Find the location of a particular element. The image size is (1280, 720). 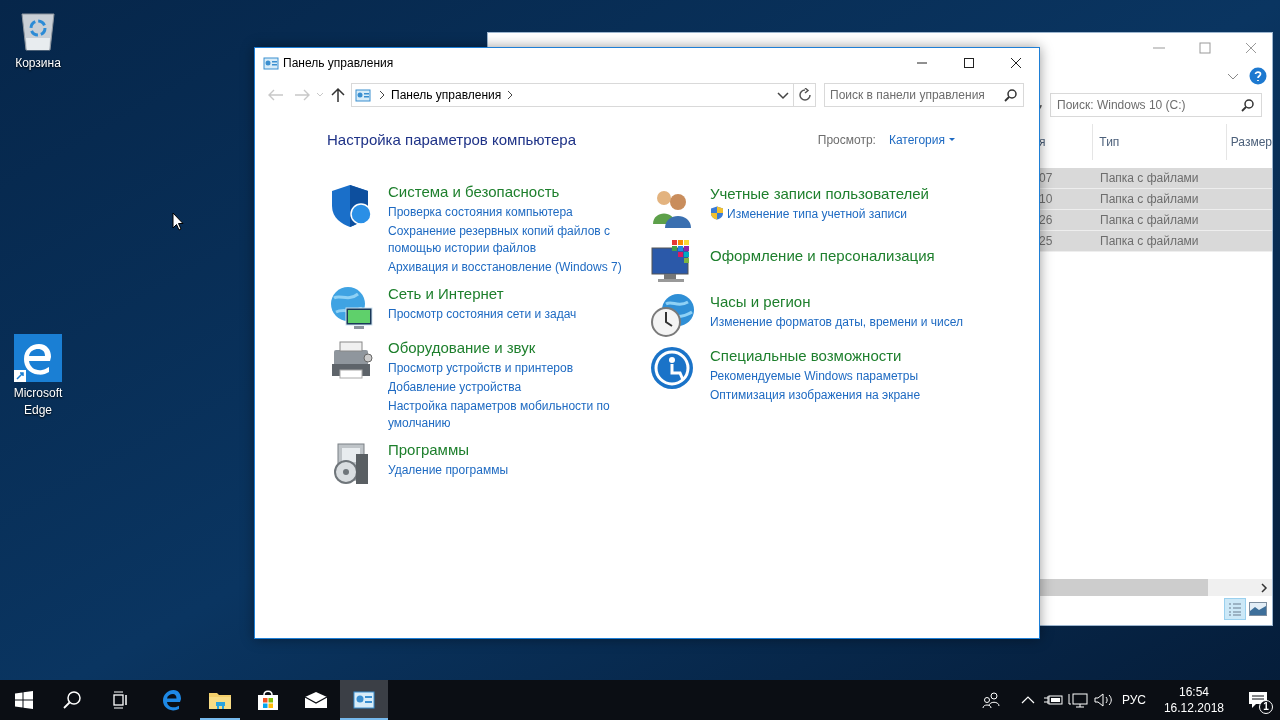

category-link: Часы и регион is located at coordinates (760, 301).